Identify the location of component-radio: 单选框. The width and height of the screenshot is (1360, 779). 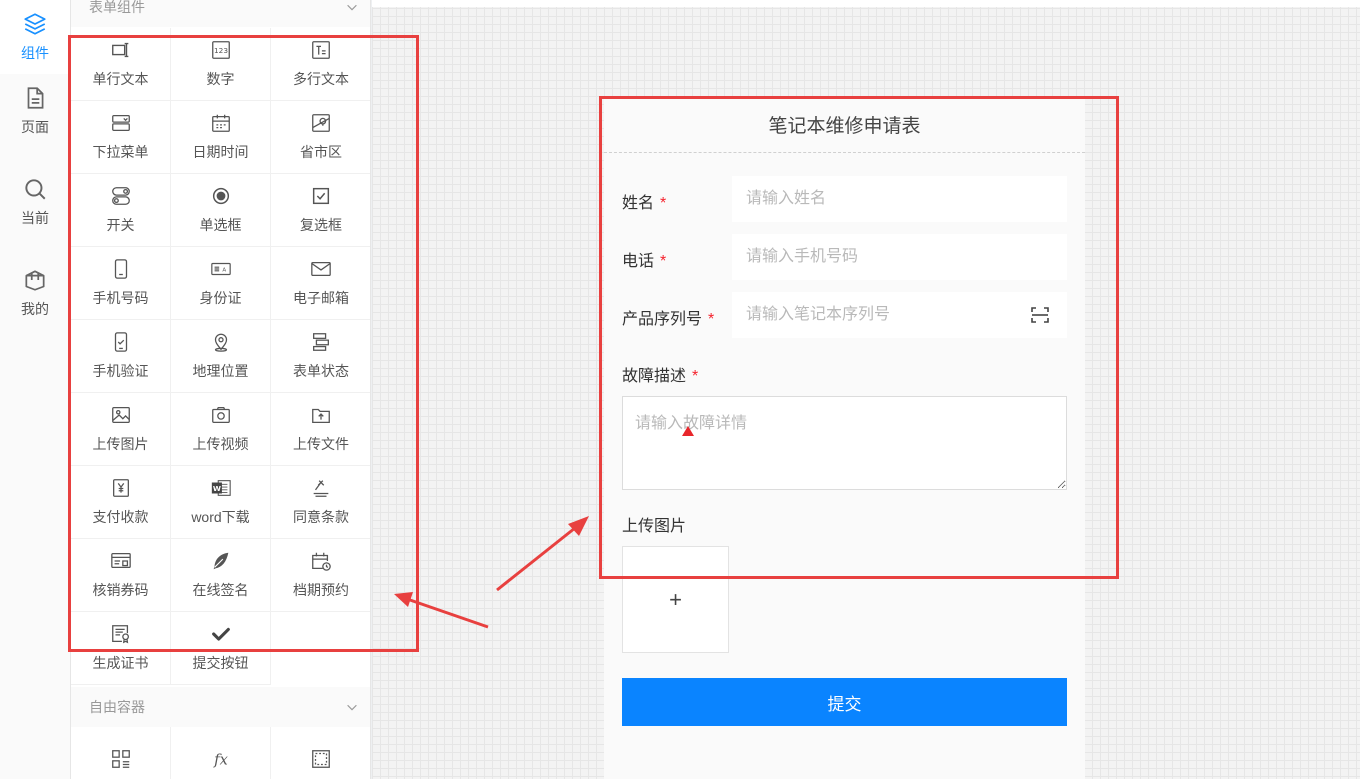
(221, 210).